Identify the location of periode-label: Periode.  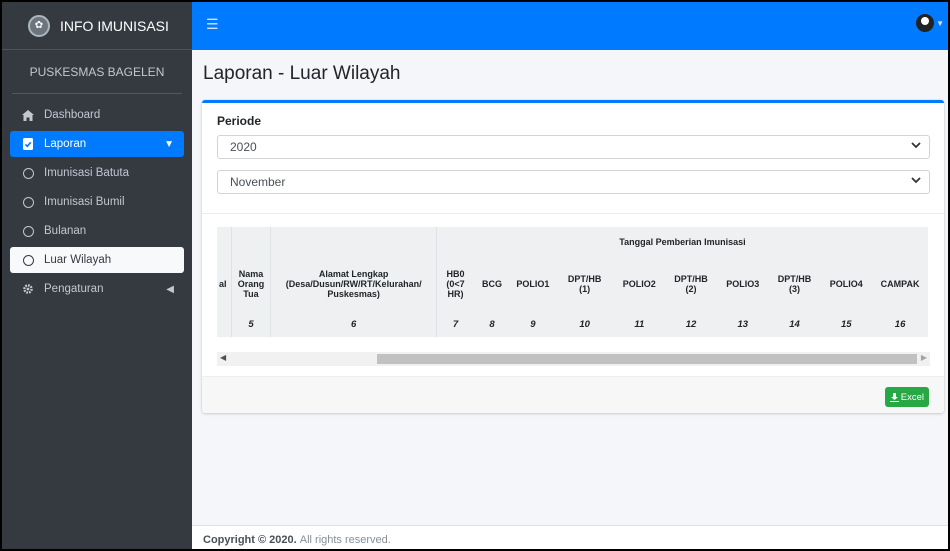
(239, 121).